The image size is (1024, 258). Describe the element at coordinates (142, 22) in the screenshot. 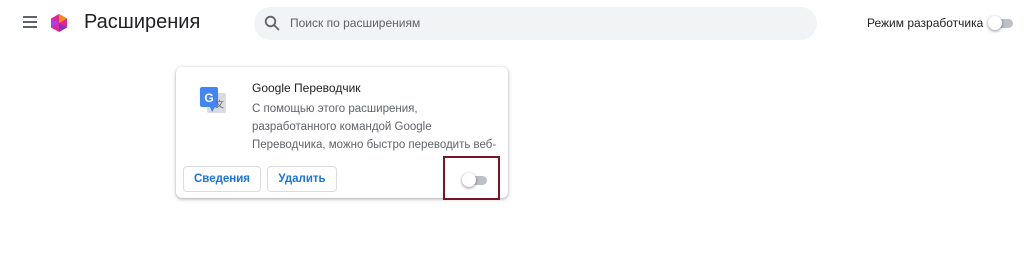

I see `page-title: Расширения` at that location.